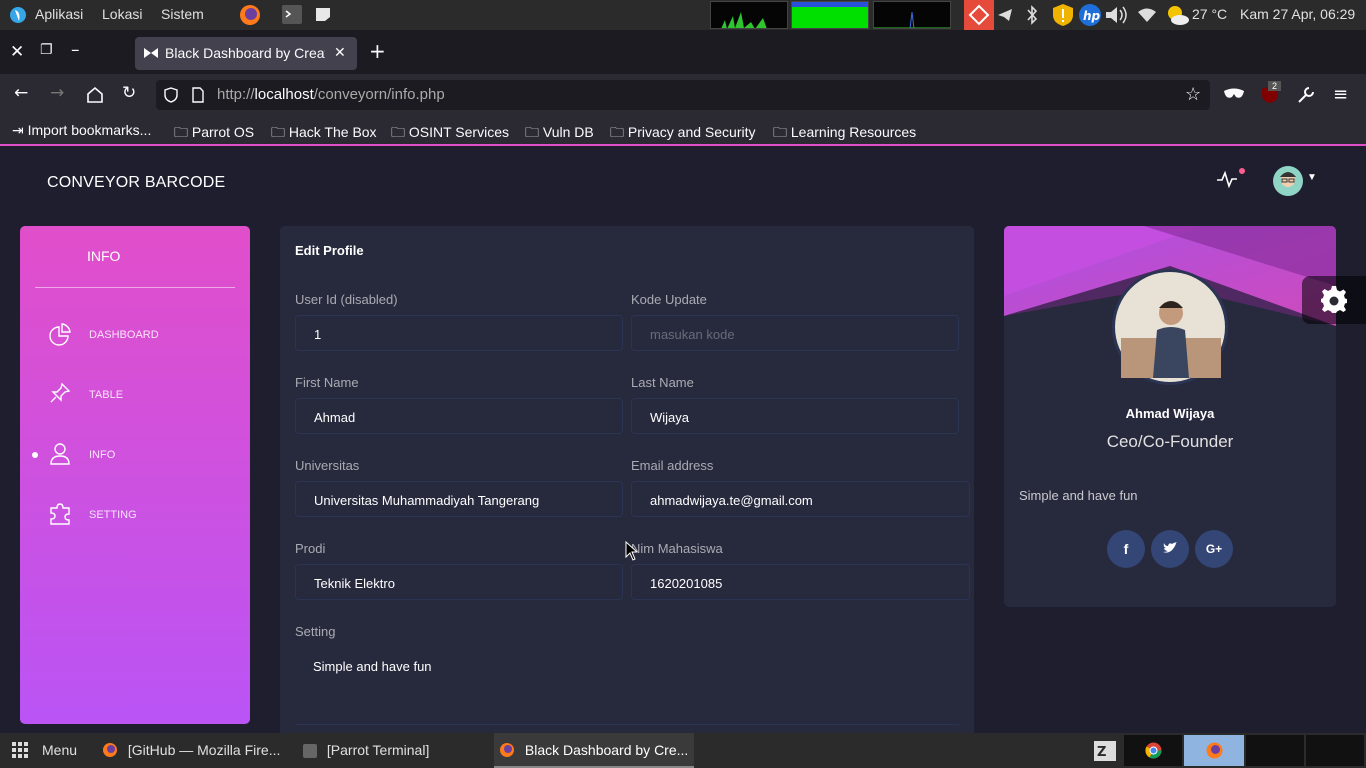 This screenshot has height=768, width=1366. Describe the element at coordinates (559, 134) in the screenshot. I see `bookmark-vuln-db: 🗀 Vuln DB` at that location.